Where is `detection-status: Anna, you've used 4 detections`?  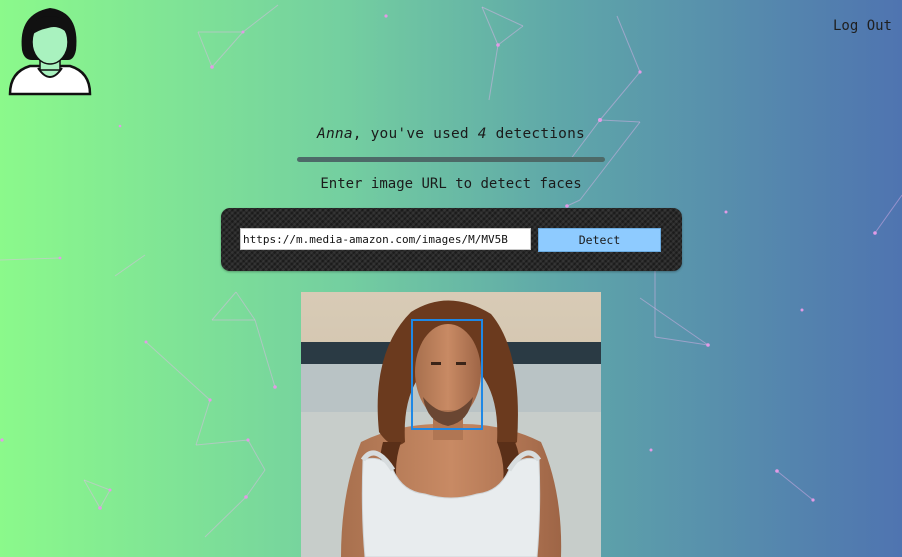 detection-status: Anna, you've used 4 detections is located at coordinates (451, 134).